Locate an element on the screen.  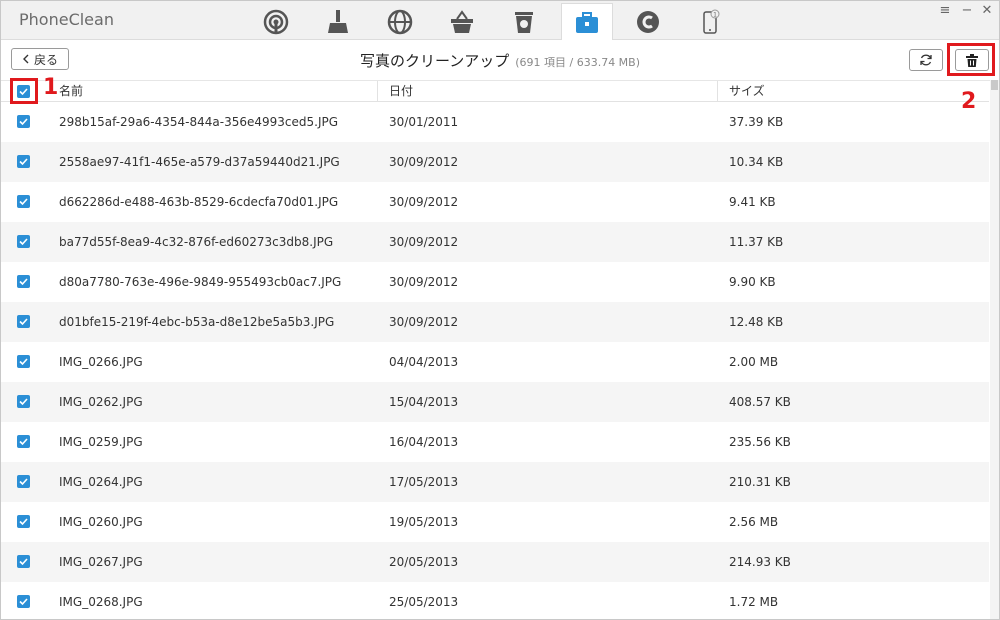
basket-icon is located at coordinates (462, 21).